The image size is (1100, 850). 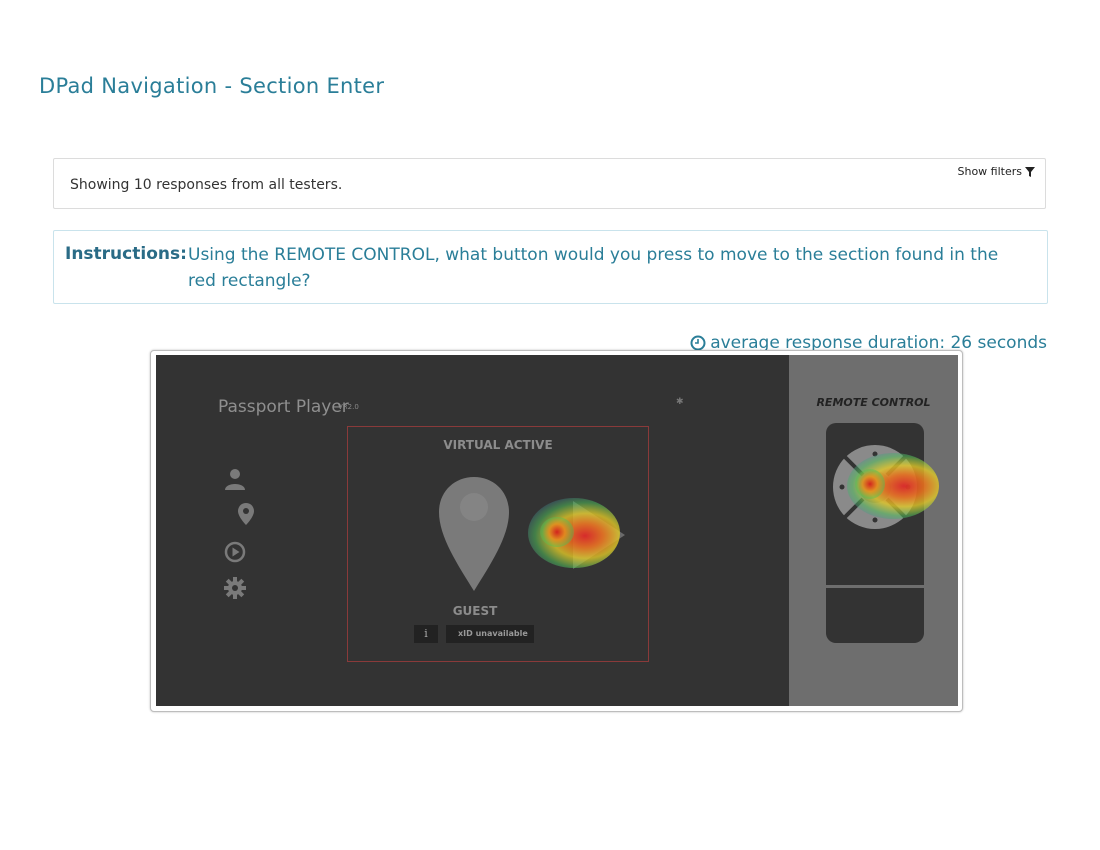 What do you see at coordinates (873, 402) in the screenshot?
I see `remote-control-title: REMOTE CONTROL` at bounding box center [873, 402].